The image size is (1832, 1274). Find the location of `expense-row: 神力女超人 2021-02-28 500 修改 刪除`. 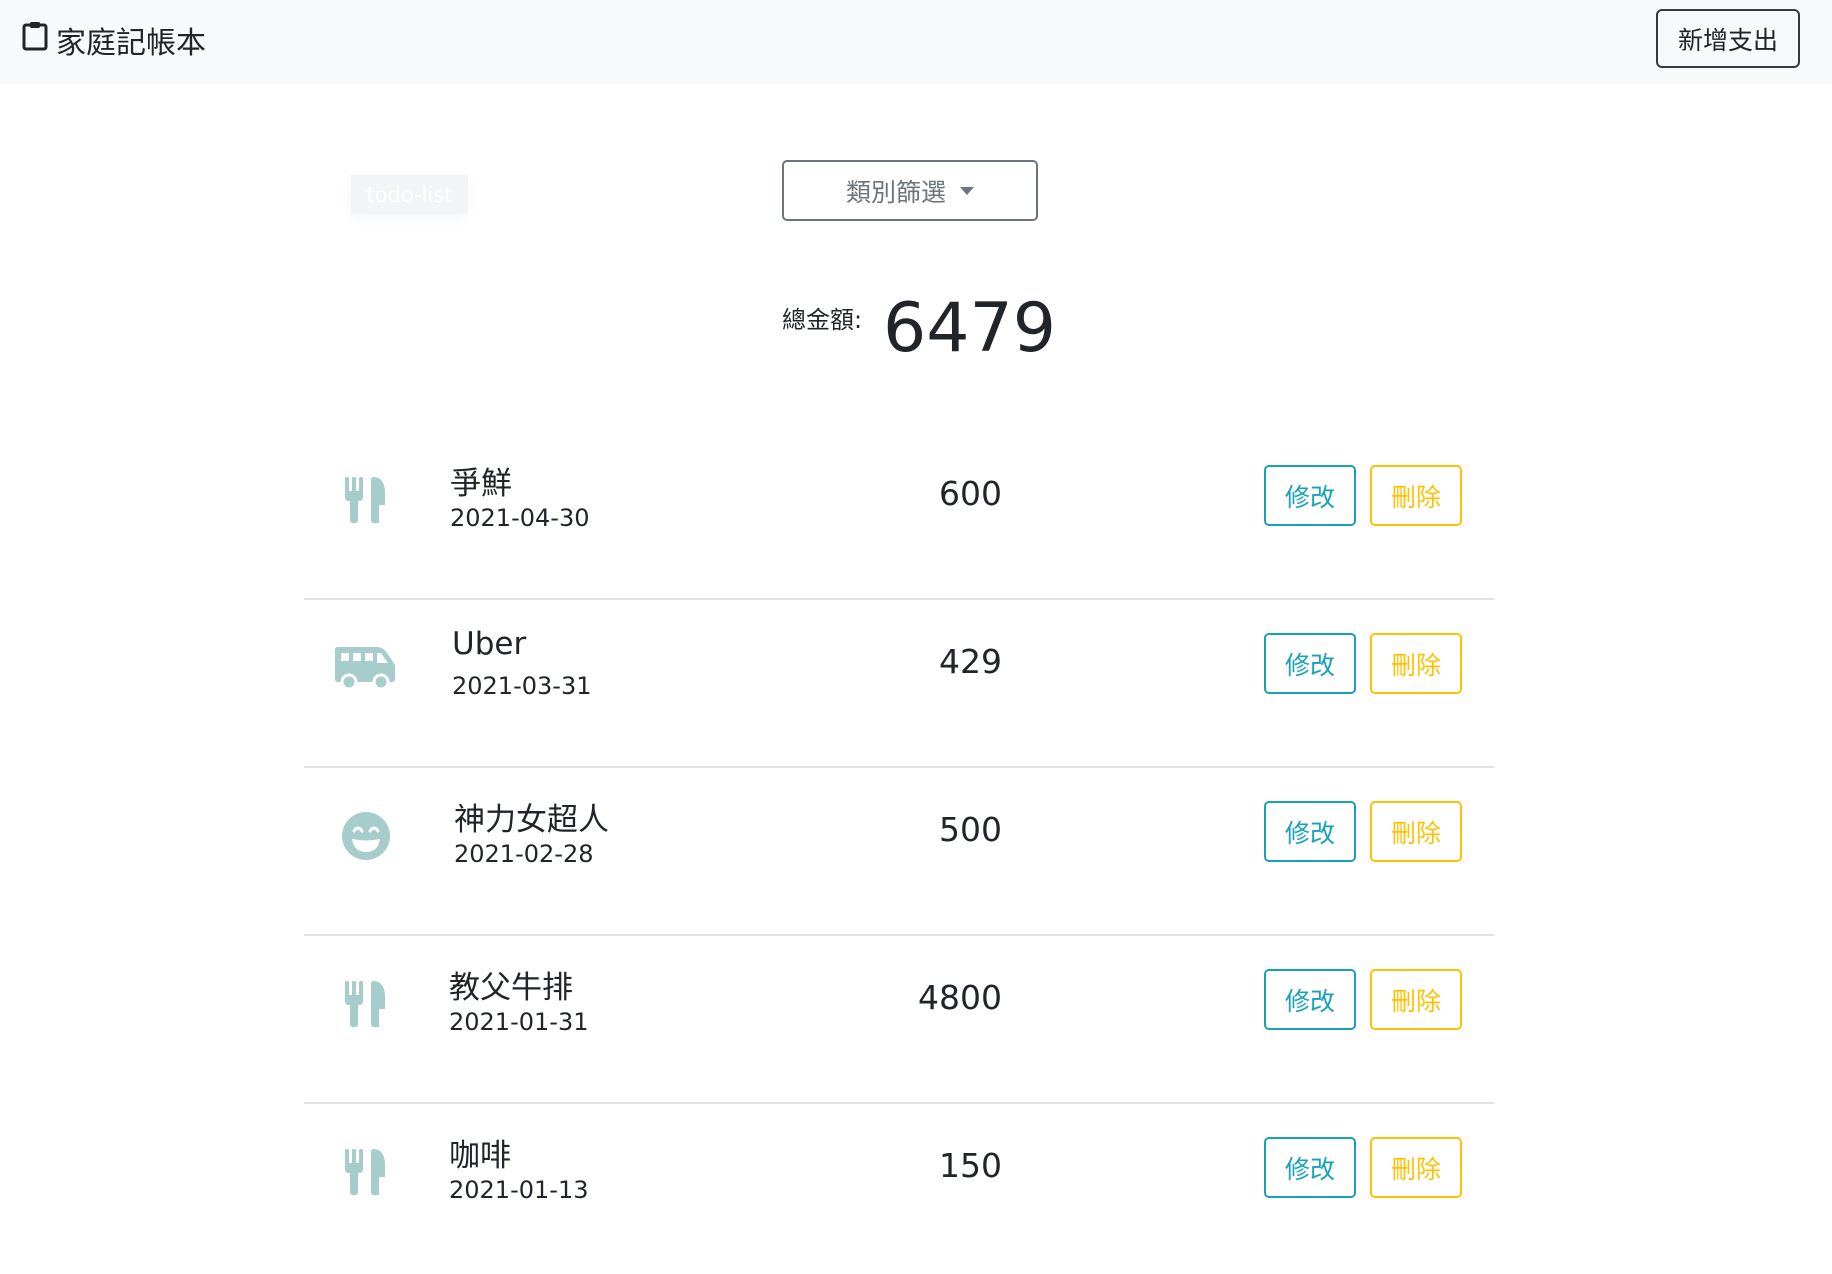

expense-row: 神力女超人 2021-02-28 500 修改 刪除 is located at coordinates (899, 852).